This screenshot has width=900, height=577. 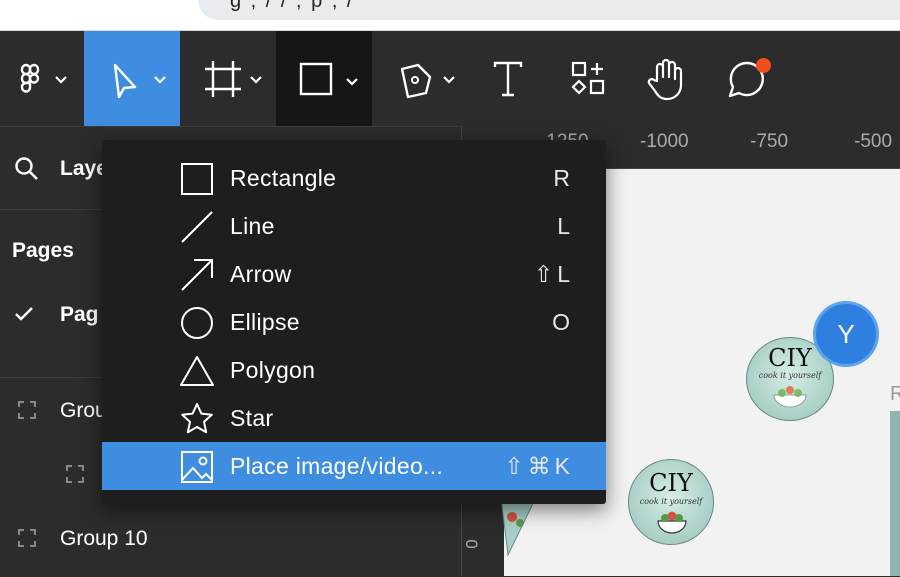 I want to click on move-tool-button, so click(x=132, y=78).